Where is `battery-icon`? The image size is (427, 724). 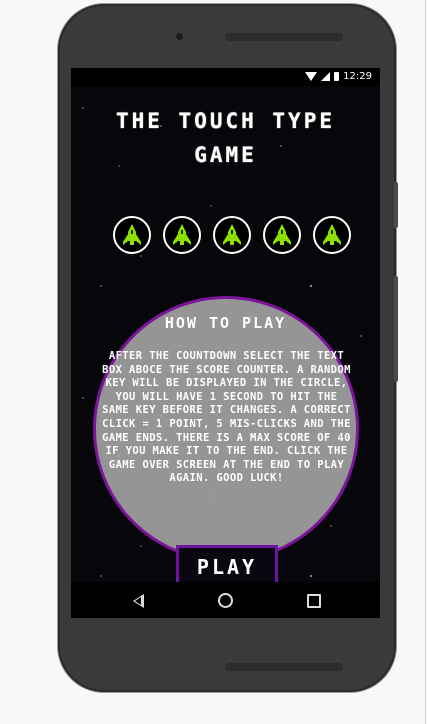
battery-icon is located at coordinates (337, 76).